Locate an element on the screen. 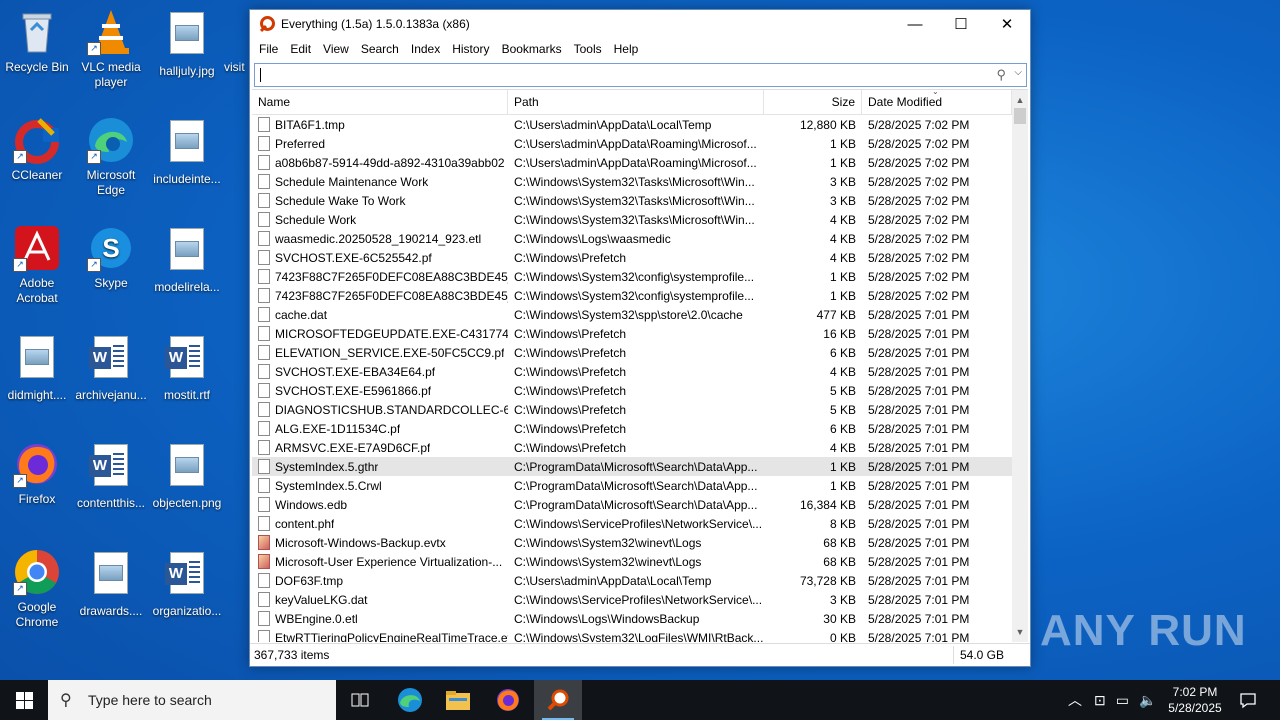  desktop-icon-skype: S ↗ Skype is located at coordinates (111, 257).